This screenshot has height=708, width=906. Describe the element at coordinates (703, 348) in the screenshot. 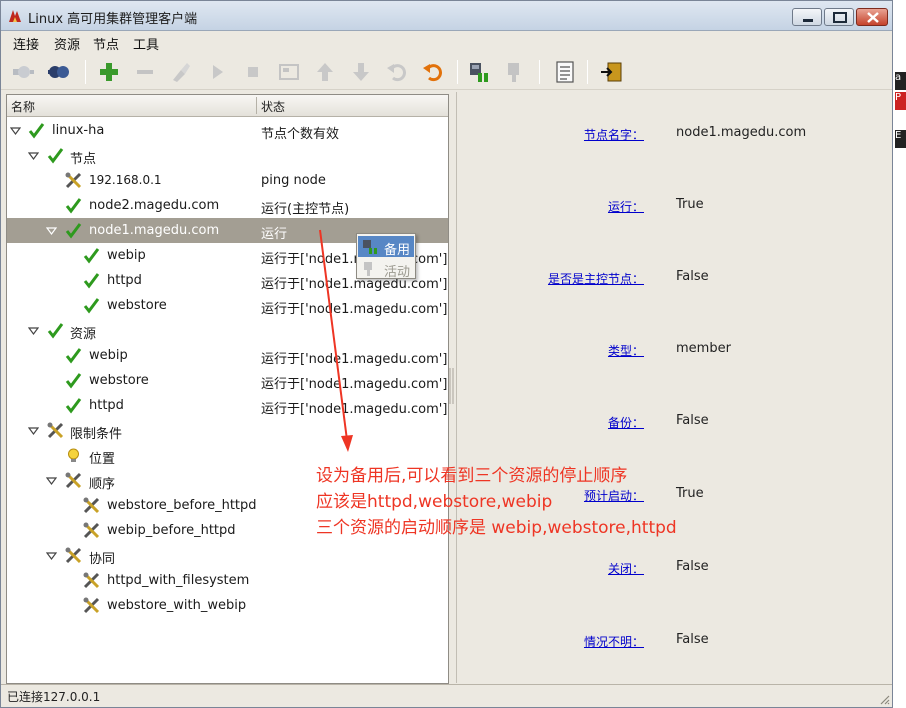

I see `detail-value-type: member` at that location.